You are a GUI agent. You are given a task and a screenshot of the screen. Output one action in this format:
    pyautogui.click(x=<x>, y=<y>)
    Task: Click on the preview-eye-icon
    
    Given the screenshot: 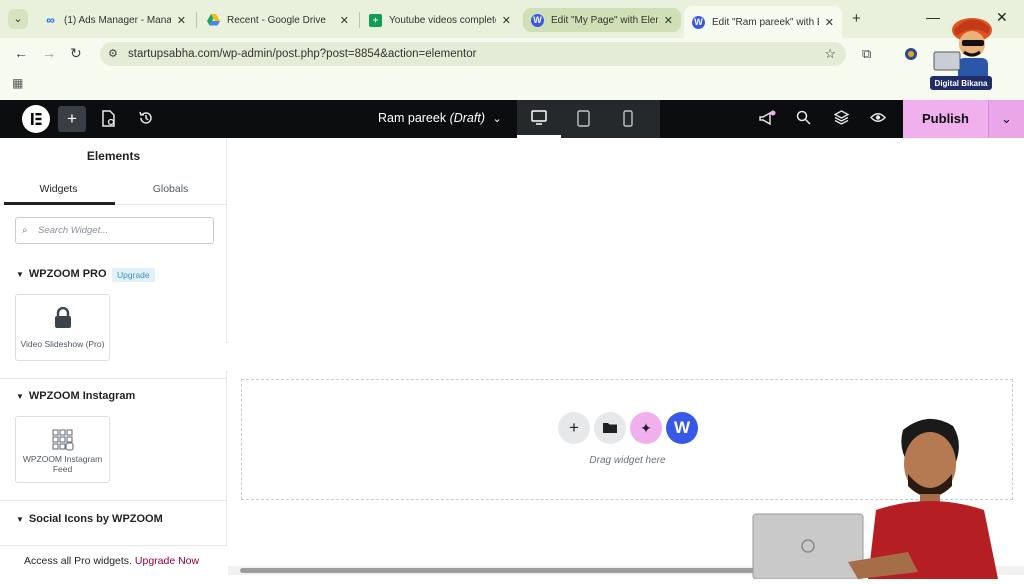 What is the action you would take?
    pyautogui.click(x=878, y=119)
    